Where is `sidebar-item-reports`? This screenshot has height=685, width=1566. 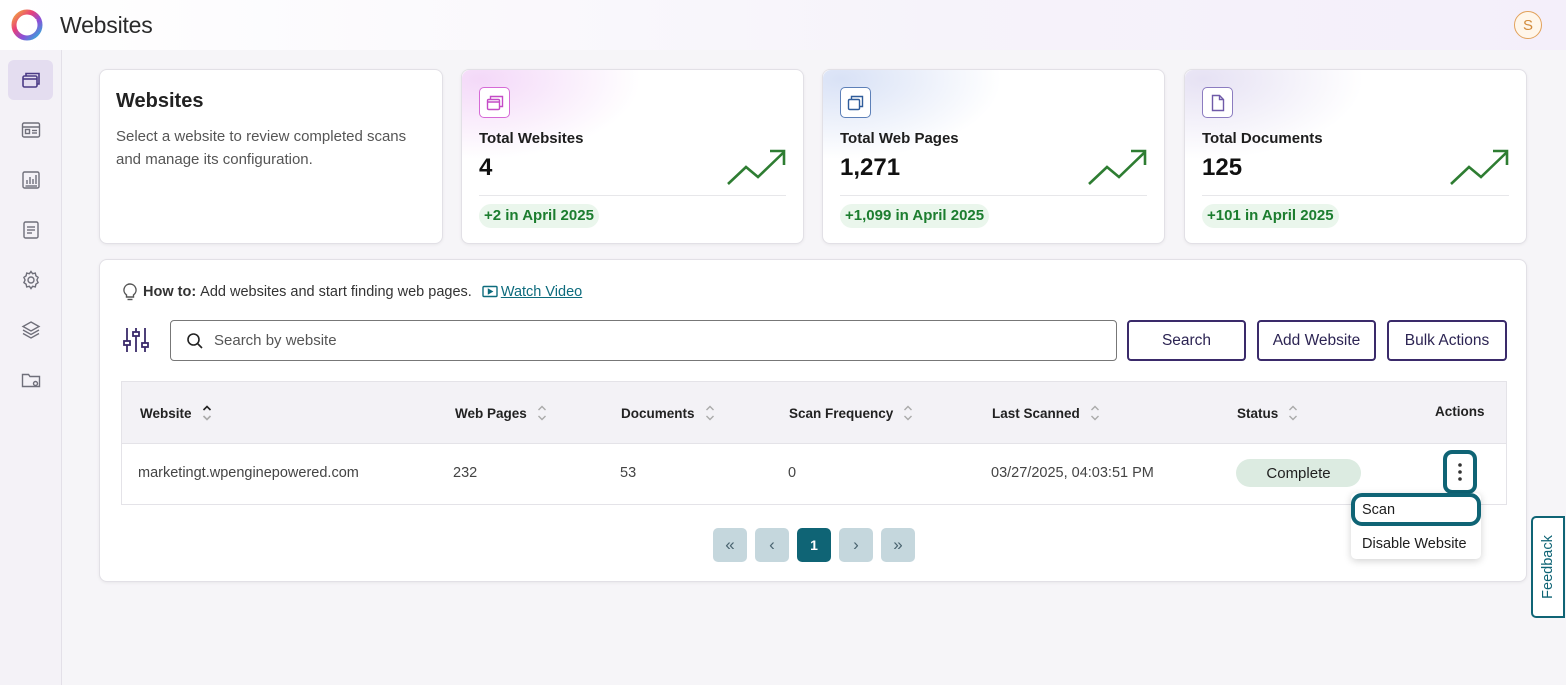
sidebar-item-reports is located at coordinates (30, 180).